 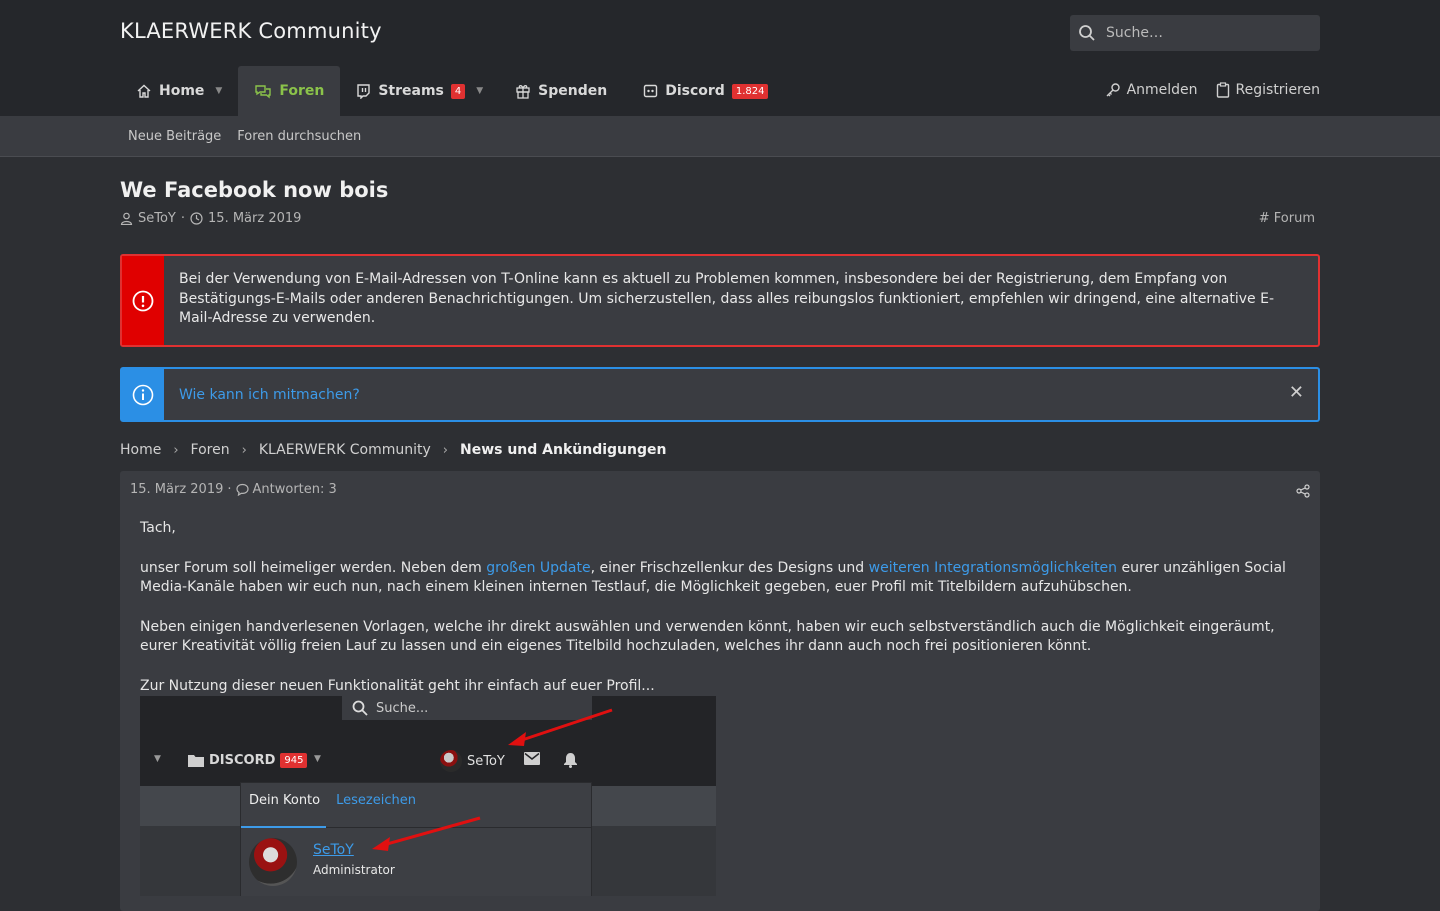 I want to click on post-replies: Antworten: 3, so click(x=294, y=489).